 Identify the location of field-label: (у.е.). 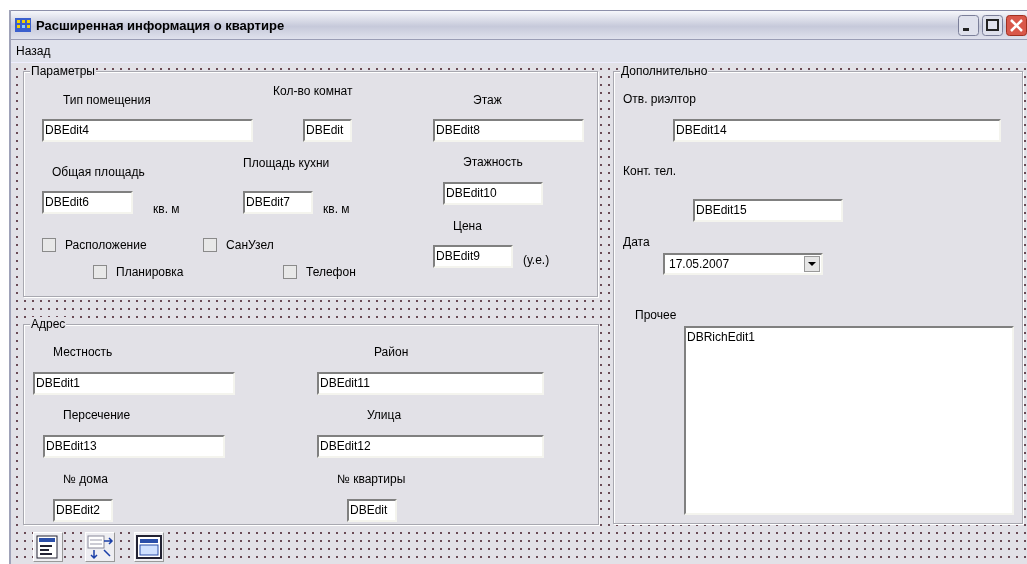
(536, 260).